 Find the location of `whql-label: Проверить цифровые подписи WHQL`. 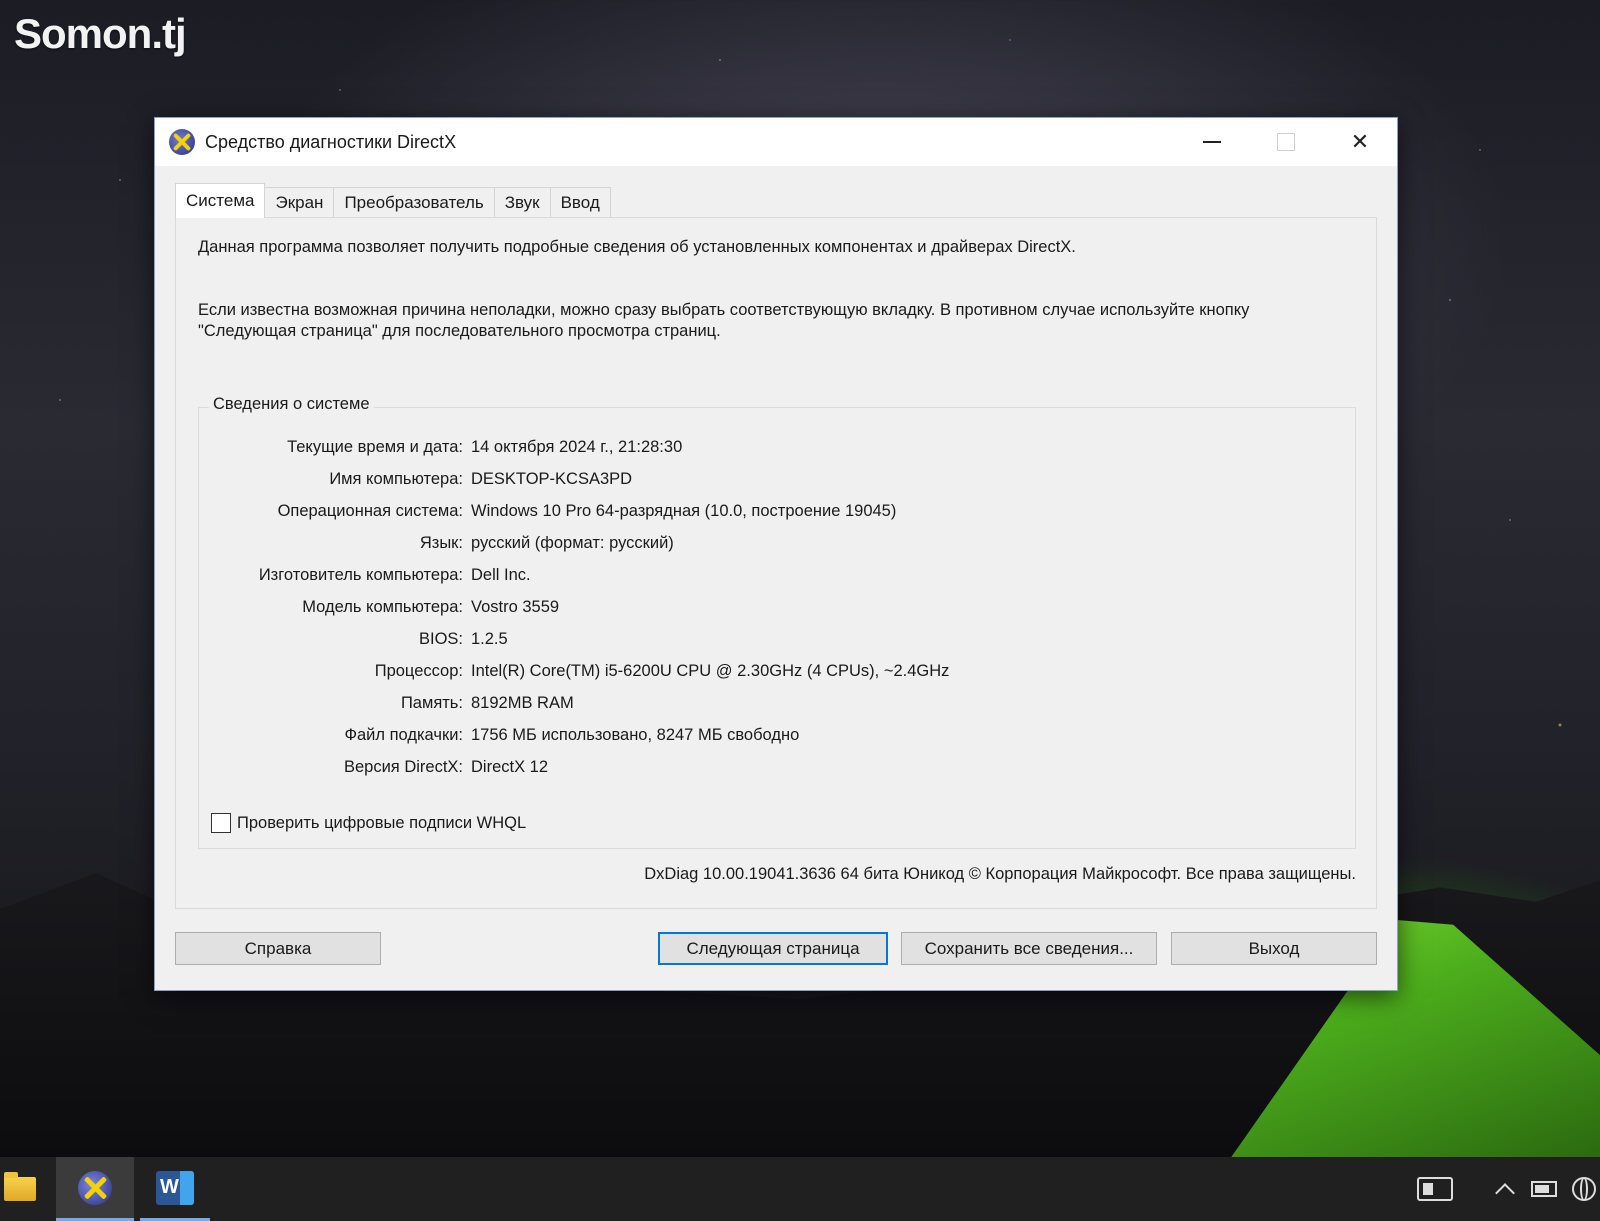

whql-label: Проверить цифровые подписи WHQL is located at coordinates (382, 822).